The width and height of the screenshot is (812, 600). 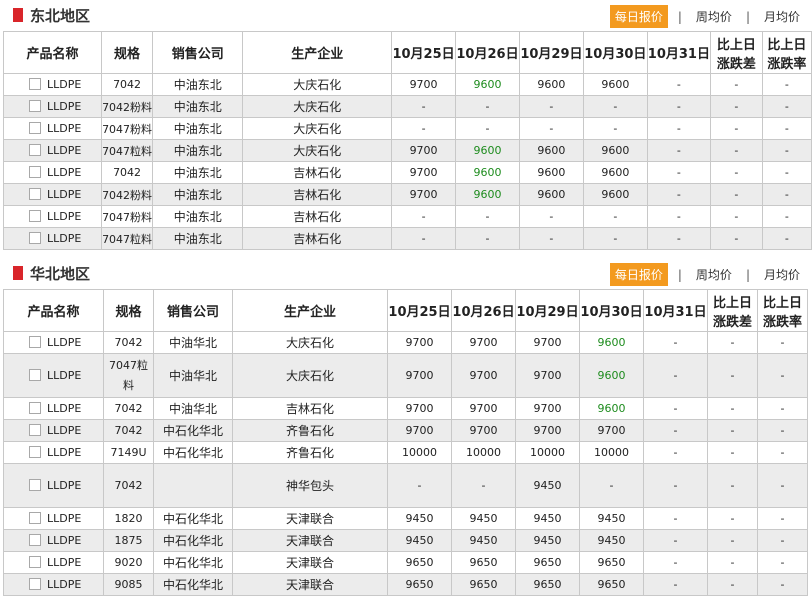 What do you see at coordinates (317, 172) in the screenshot?
I see `cell-manufacturer: 吉林石化` at bounding box center [317, 172].